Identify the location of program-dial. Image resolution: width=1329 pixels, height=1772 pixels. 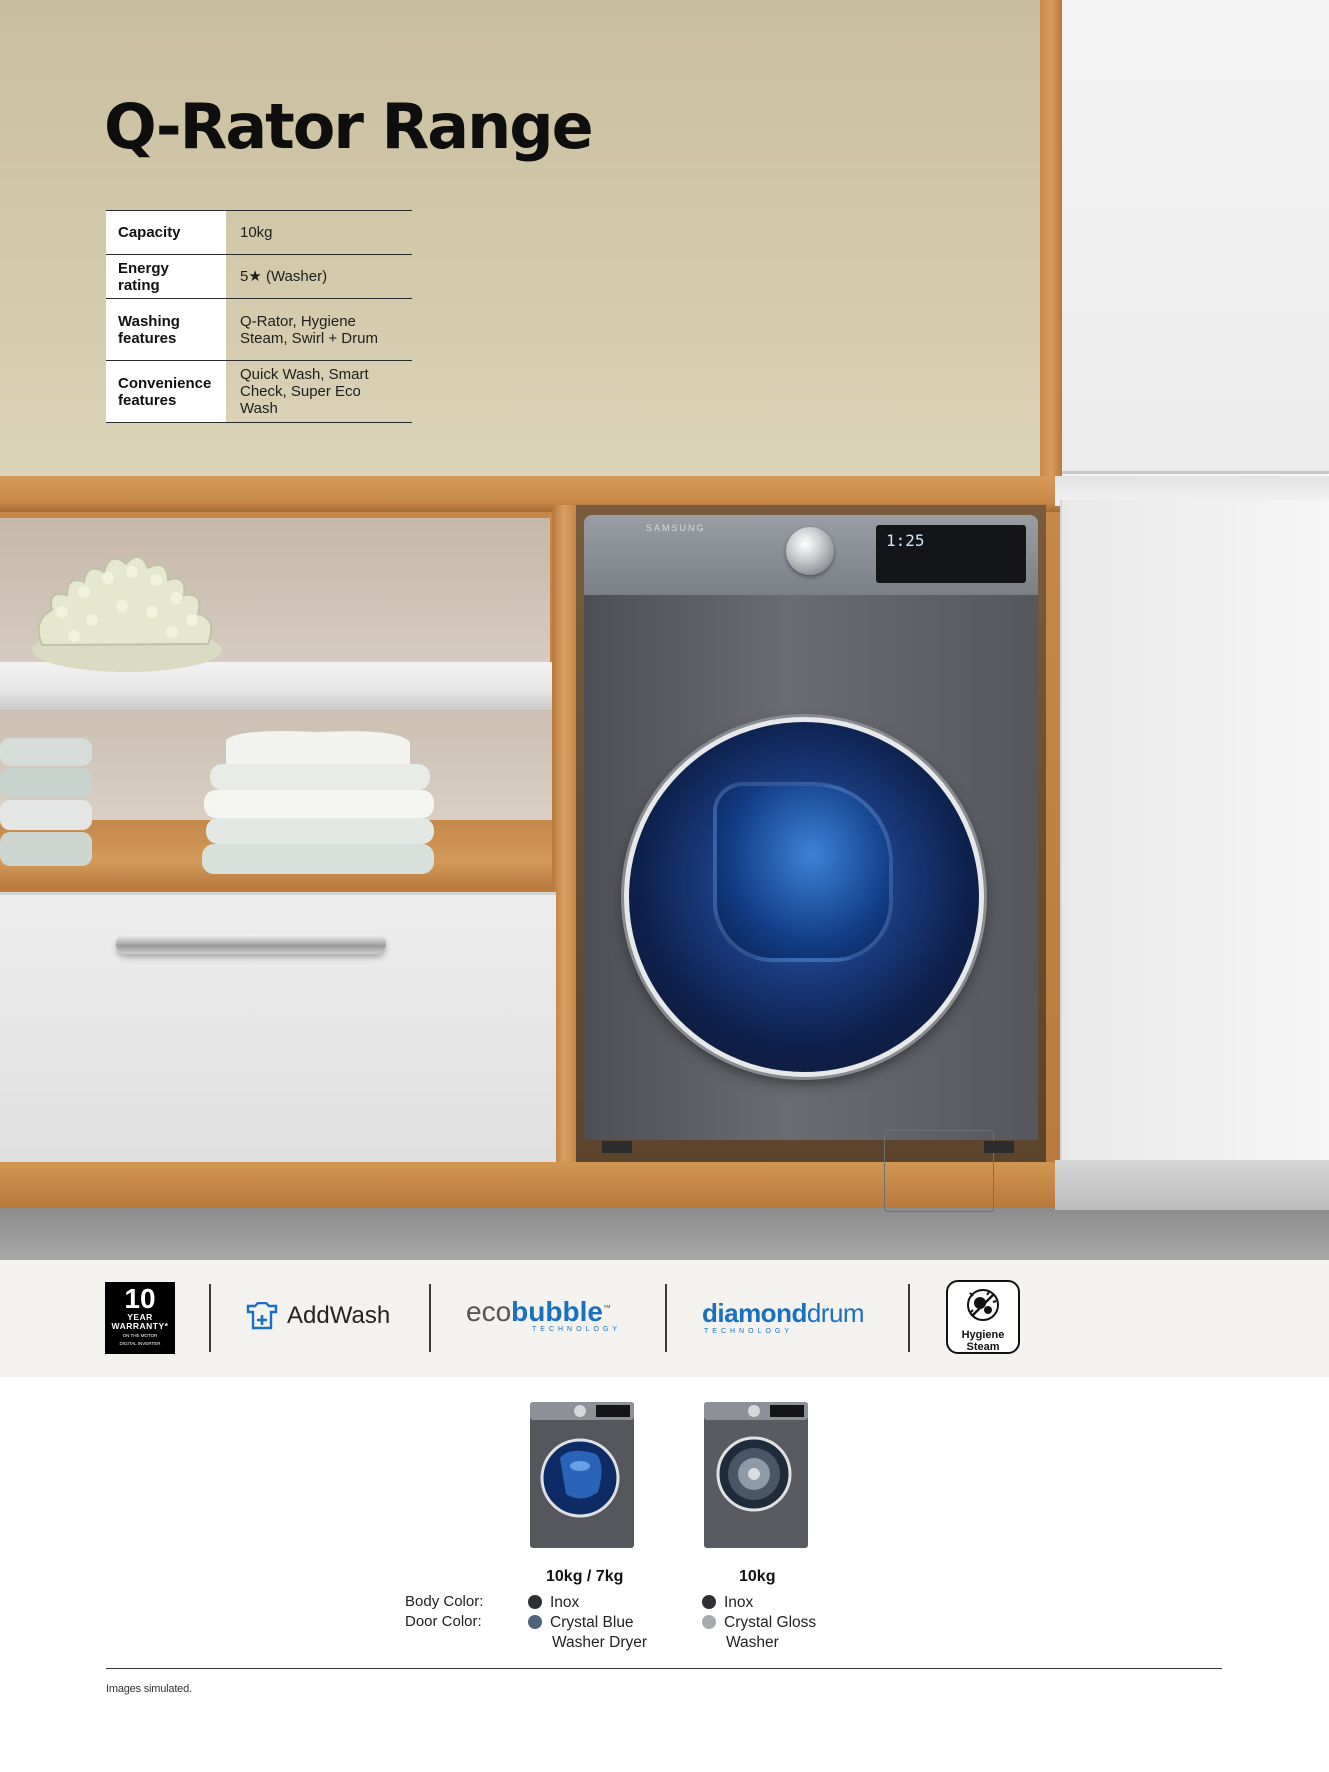
(810, 551).